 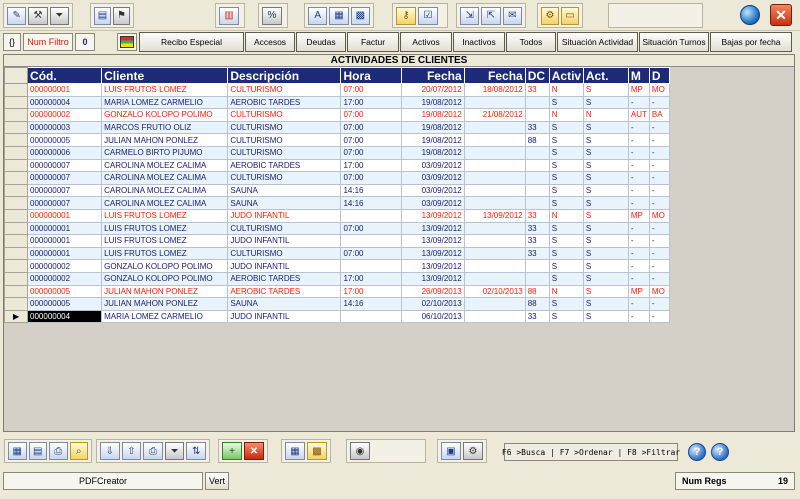 I want to click on cell-fecha: 19/08/2012, so click(x=432, y=115).